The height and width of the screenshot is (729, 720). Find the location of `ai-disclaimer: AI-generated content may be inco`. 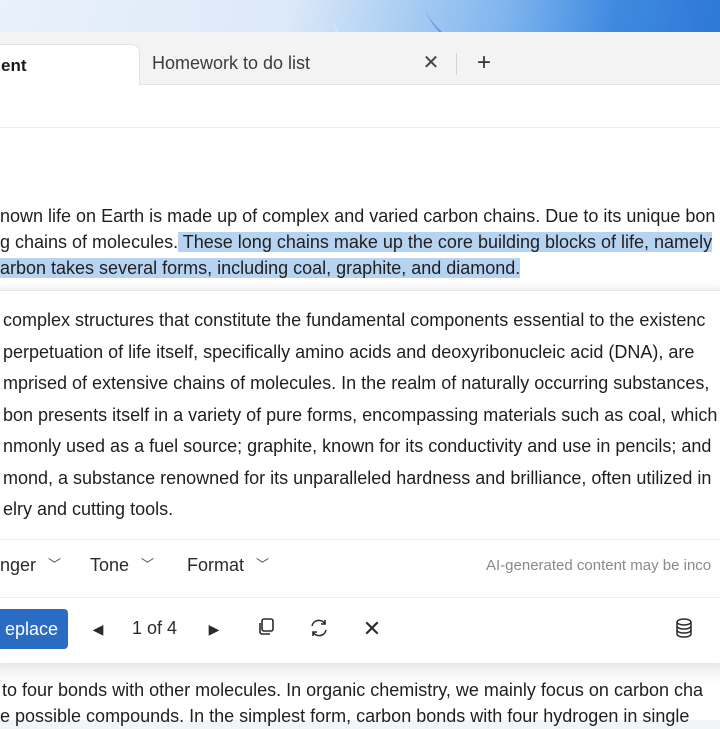

ai-disclaimer: AI-generated content may be inco is located at coordinates (599, 565).